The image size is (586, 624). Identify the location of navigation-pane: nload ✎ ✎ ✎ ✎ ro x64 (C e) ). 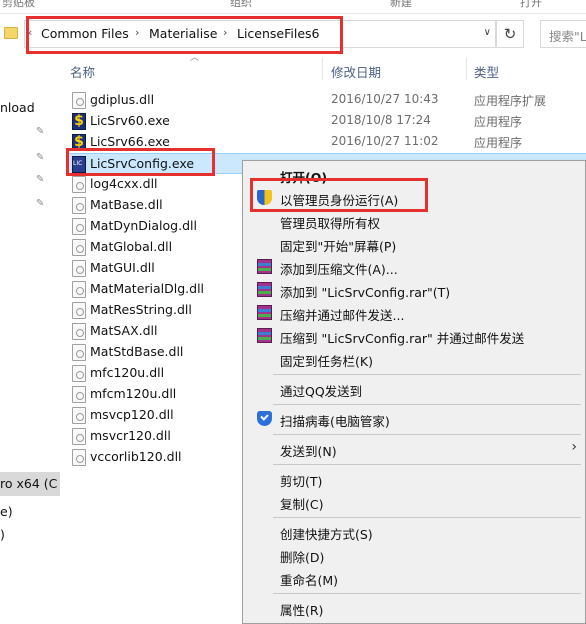
(30, 341).